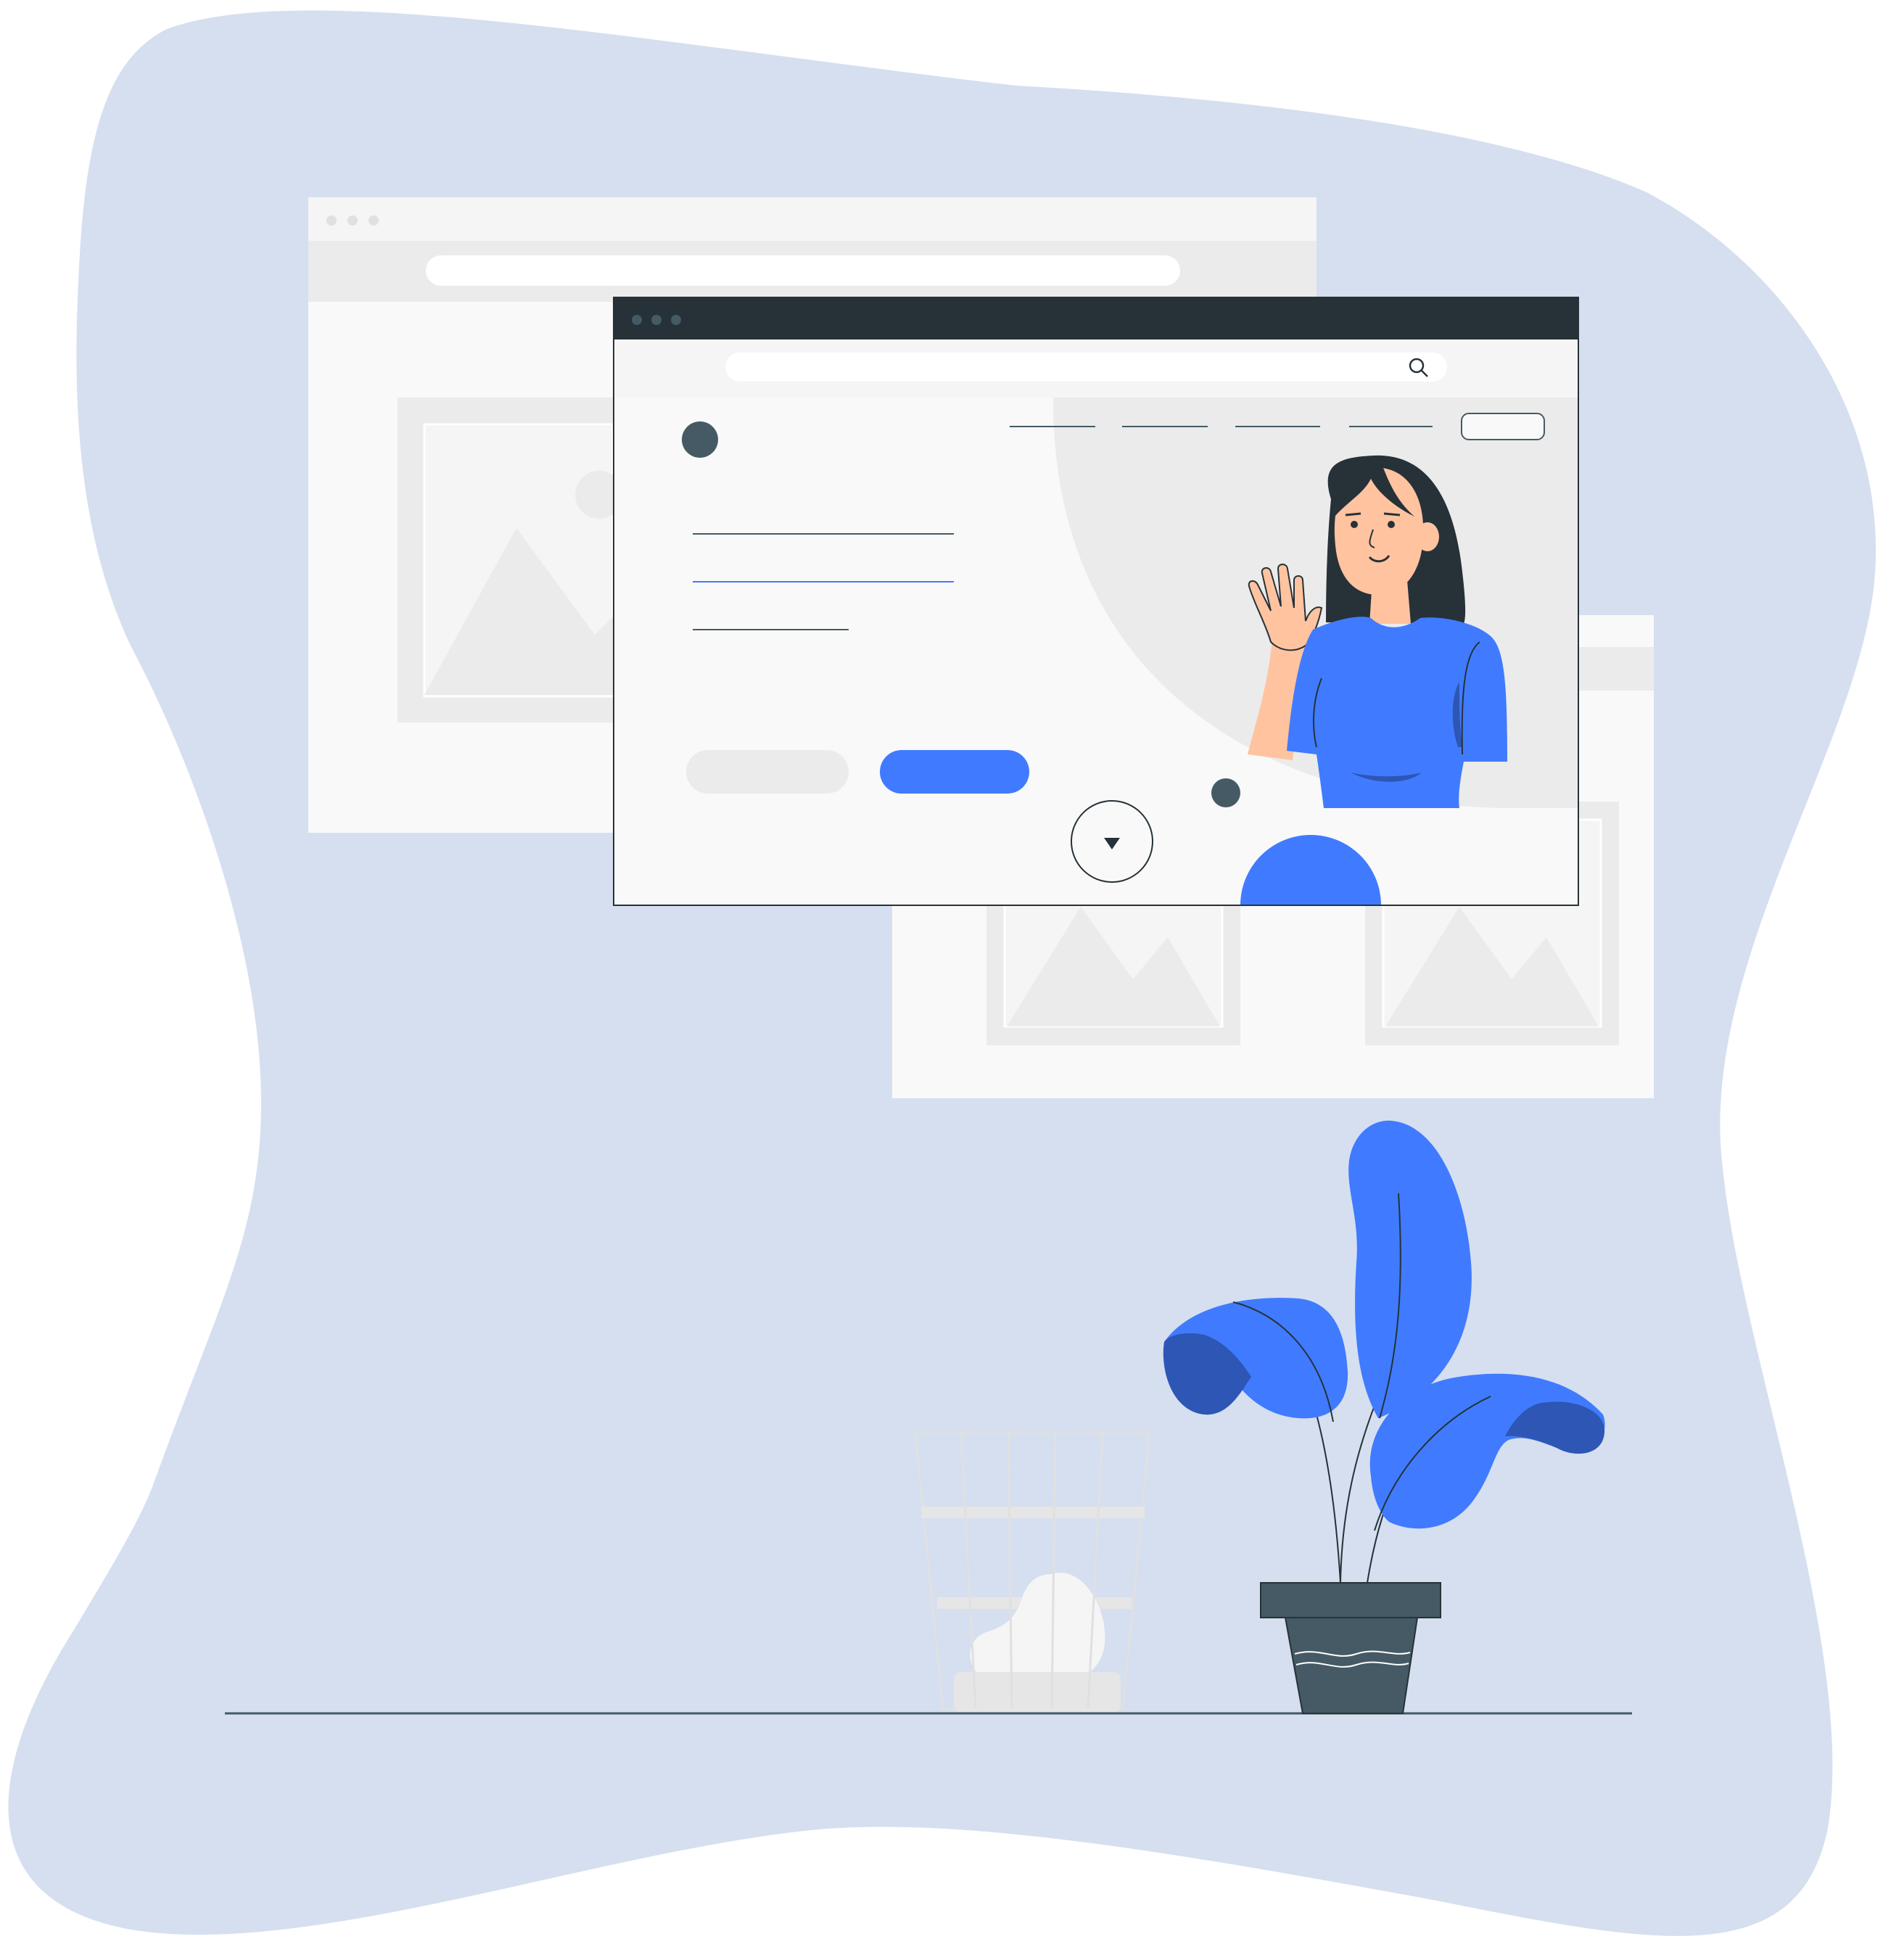 The image size is (1883, 1960). Describe the element at coordinates (700, 439) in the screenshot. I see `logo-placeholder` at that location.